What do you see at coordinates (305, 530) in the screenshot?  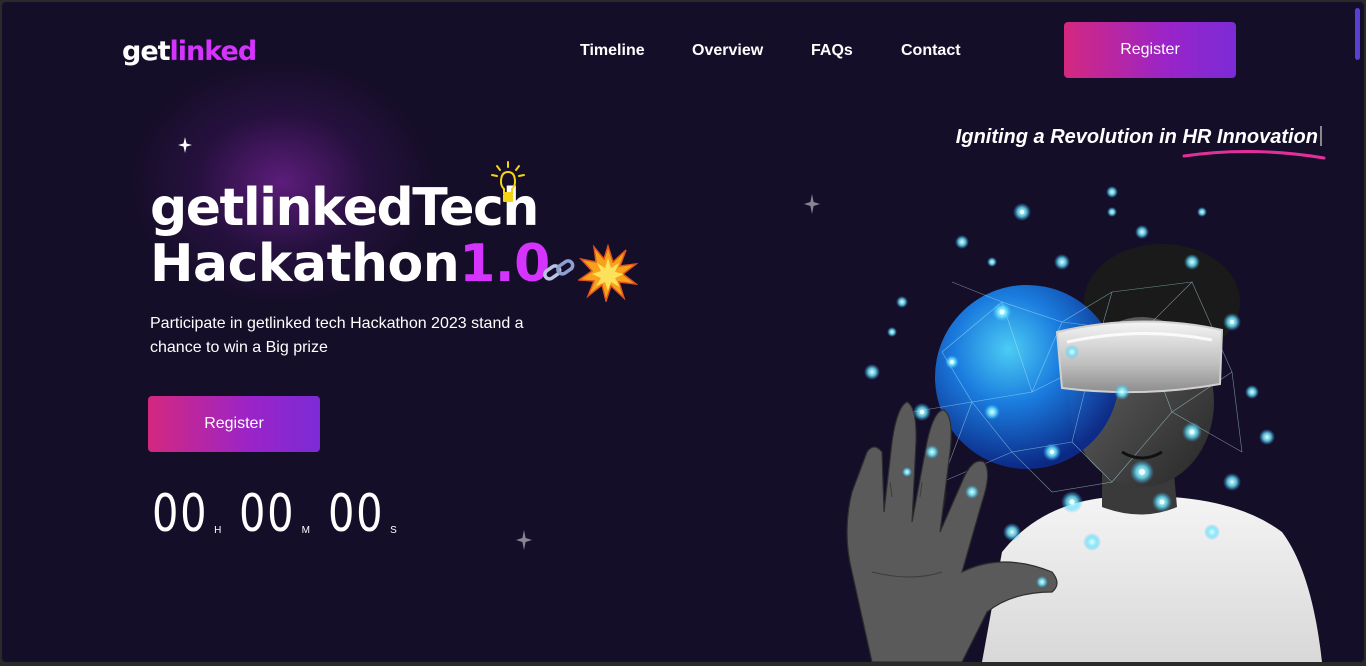 I see `countdown-minutes-unit: M` at bounding box center [305, 530].